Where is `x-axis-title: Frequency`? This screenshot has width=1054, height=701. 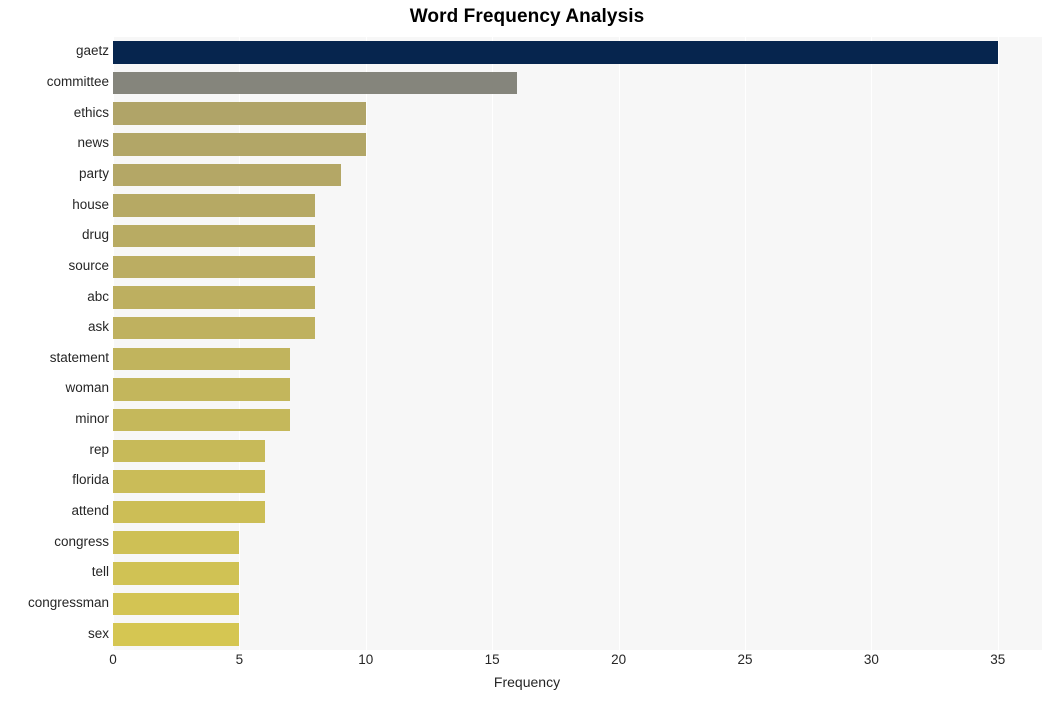 x-axis-title: Frequency is located at coordinates (527, 682).